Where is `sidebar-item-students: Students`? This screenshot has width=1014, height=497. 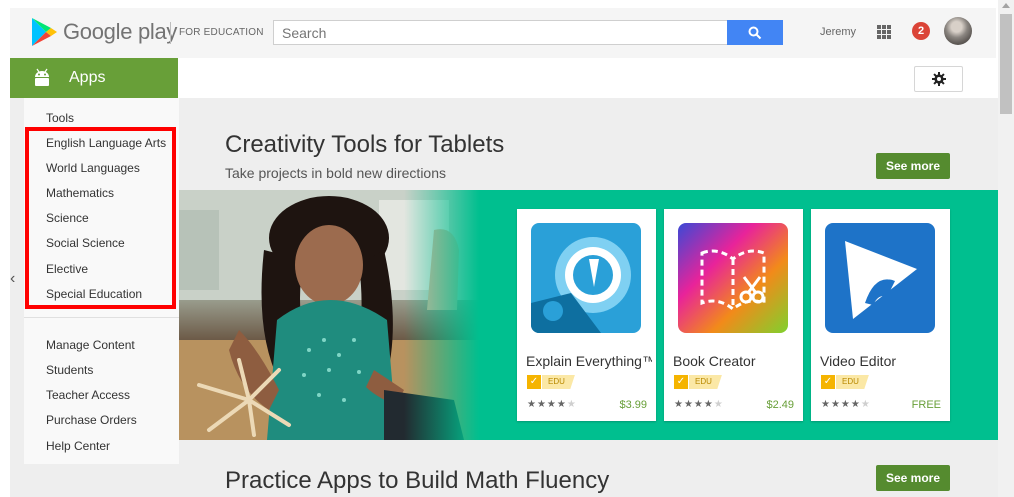
sidebar-item-students: Students is located at coordinates (69, 370).